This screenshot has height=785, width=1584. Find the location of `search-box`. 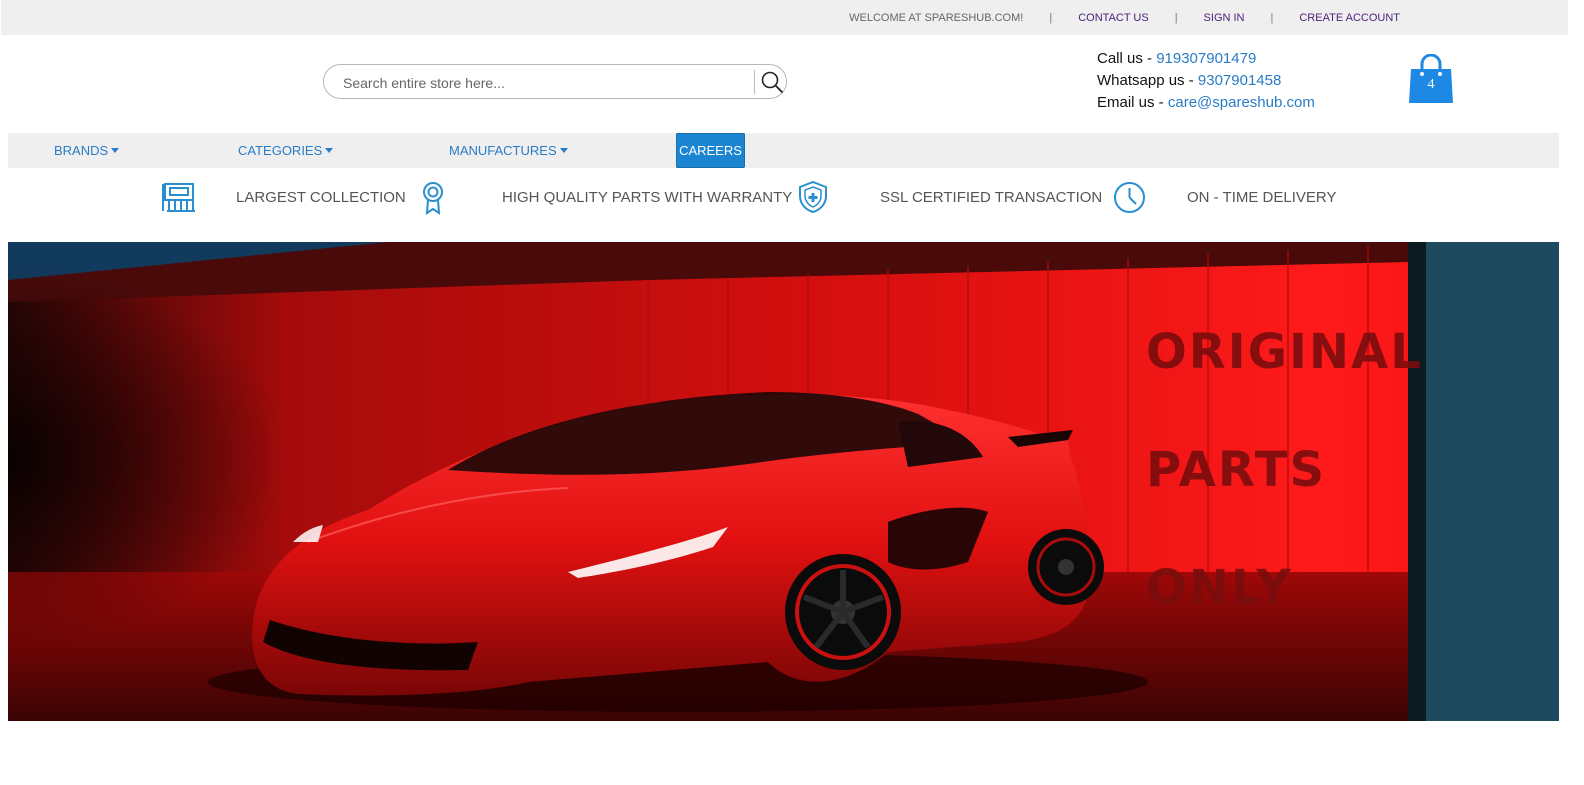

search-box is located at coordinates (555, 82).